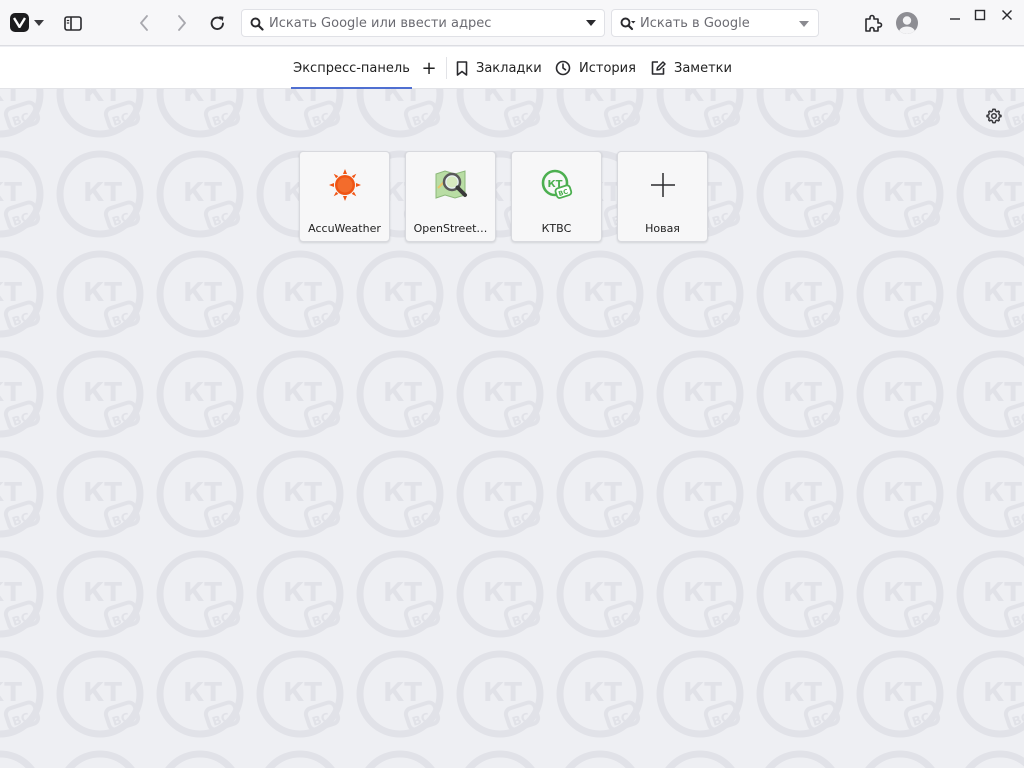 The image size is (1024, 768). What do you see at coordinates (662, 228) in the screenshot?
I see `speed-dial-title: Новая` at bounding box center [662, 228].